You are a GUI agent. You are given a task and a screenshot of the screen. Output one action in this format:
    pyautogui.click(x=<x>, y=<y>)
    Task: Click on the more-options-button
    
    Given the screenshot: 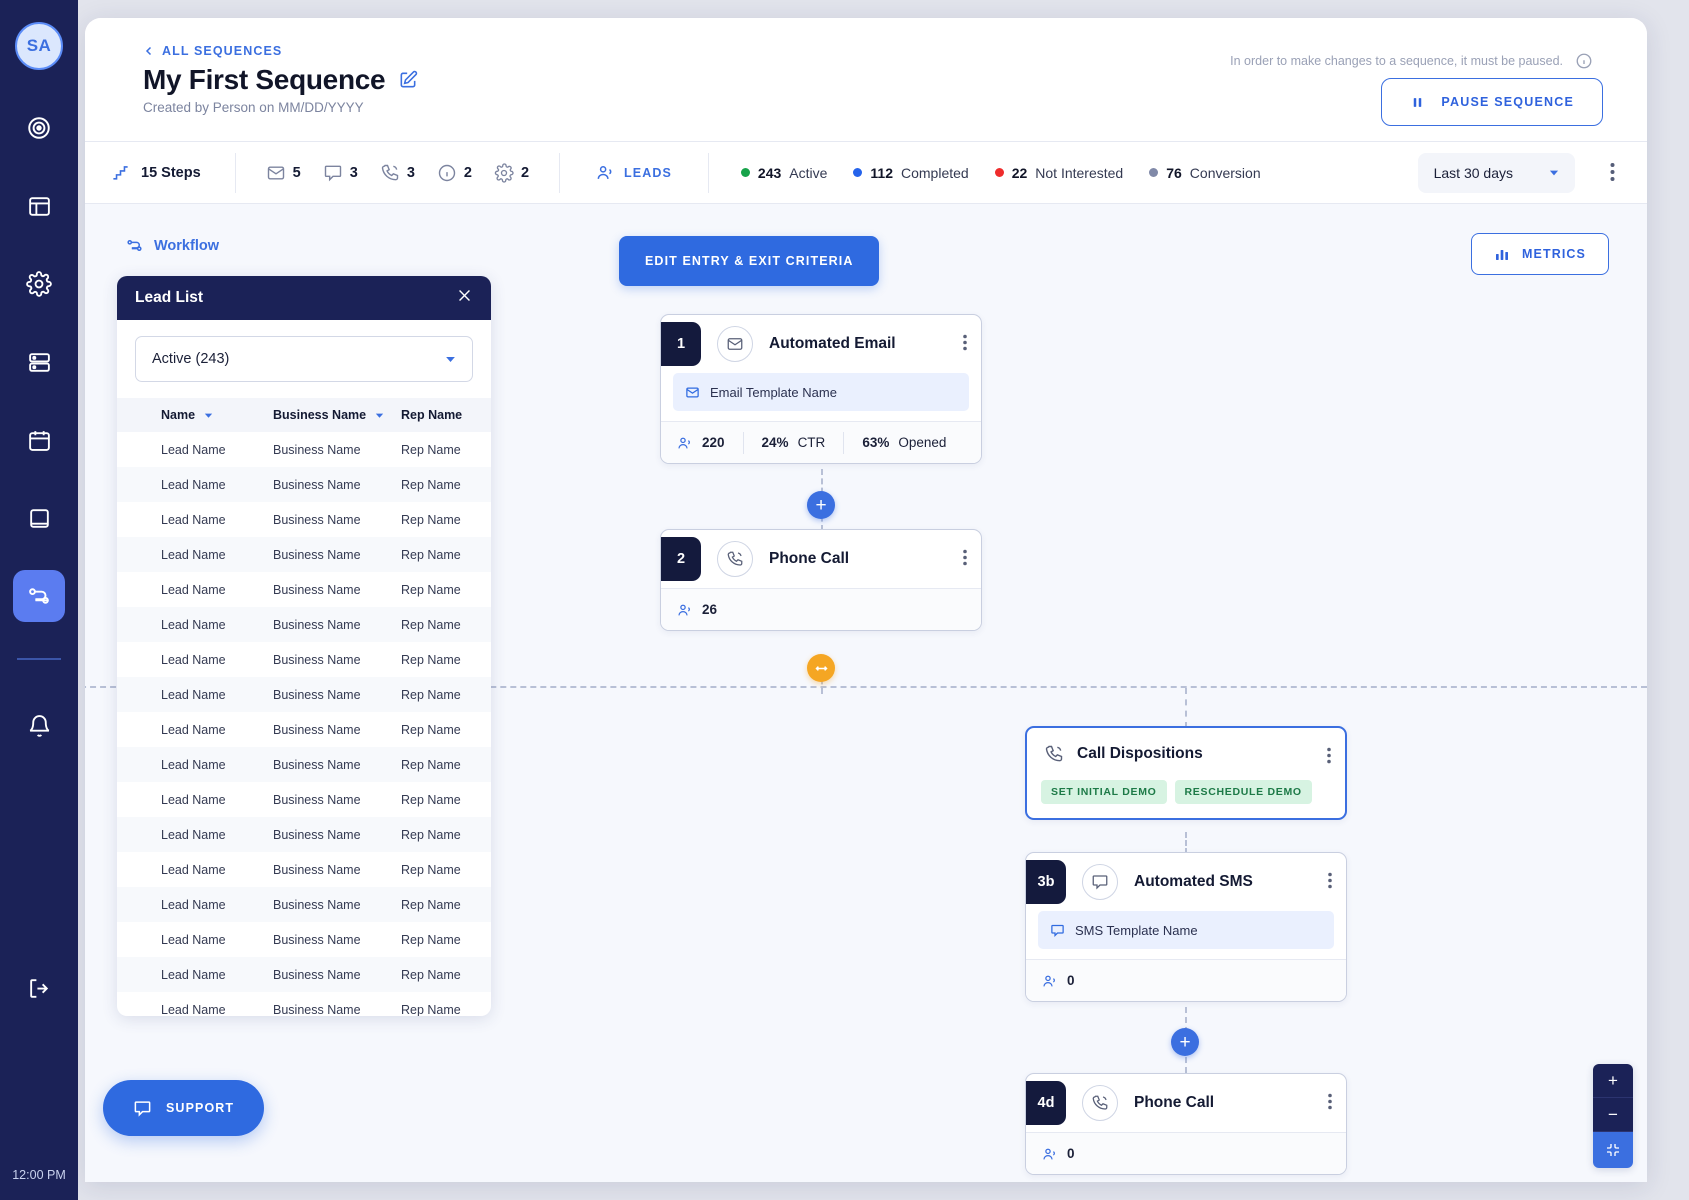 What is the action you would take?
    pyautogui.click(x=1612, y=174)
    